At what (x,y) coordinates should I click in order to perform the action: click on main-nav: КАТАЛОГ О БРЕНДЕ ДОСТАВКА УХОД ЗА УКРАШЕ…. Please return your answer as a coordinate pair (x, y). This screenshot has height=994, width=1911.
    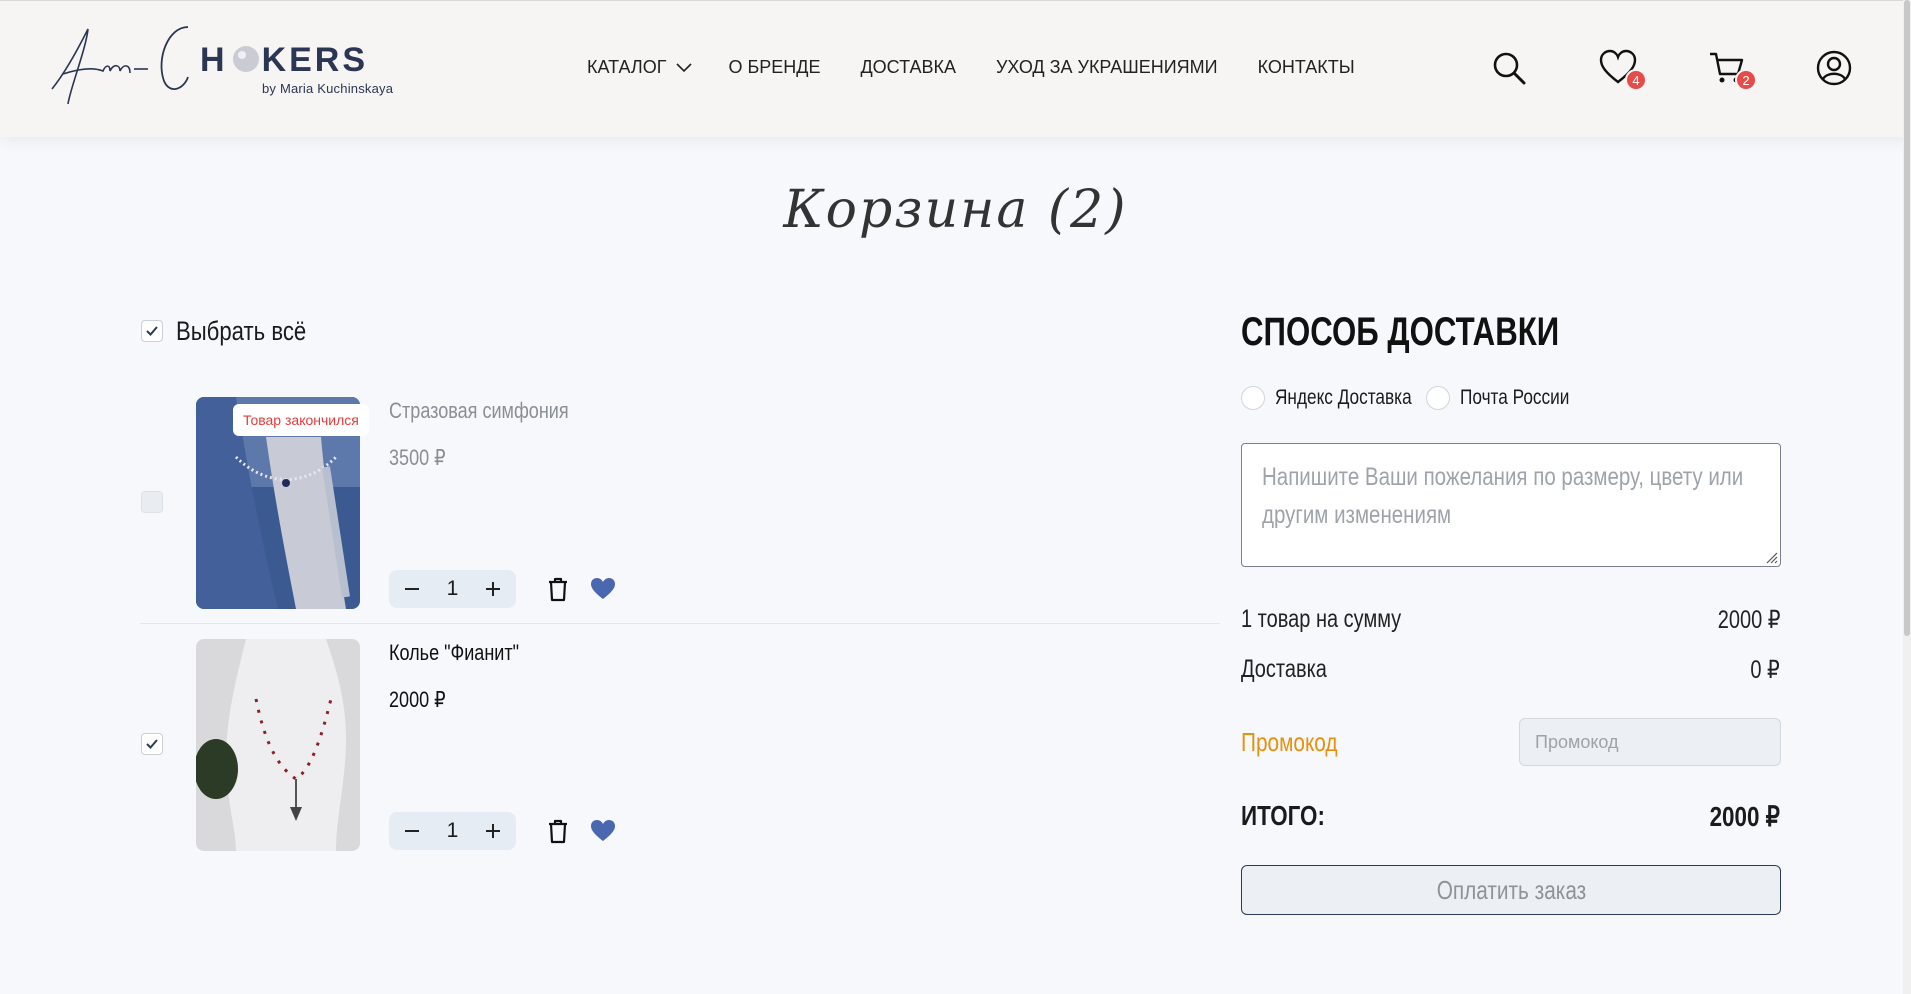
    Looking at the image, I should click on (971, 67).